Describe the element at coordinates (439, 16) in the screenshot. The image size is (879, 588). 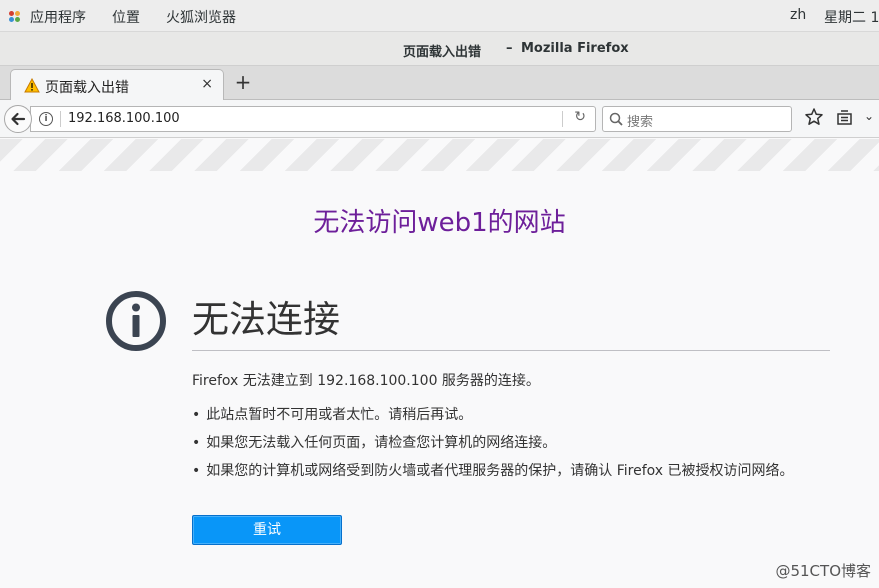
I see `system-top-bar: 应用程序 位置 火狐浏览器 zh 星期二 1` at that location.